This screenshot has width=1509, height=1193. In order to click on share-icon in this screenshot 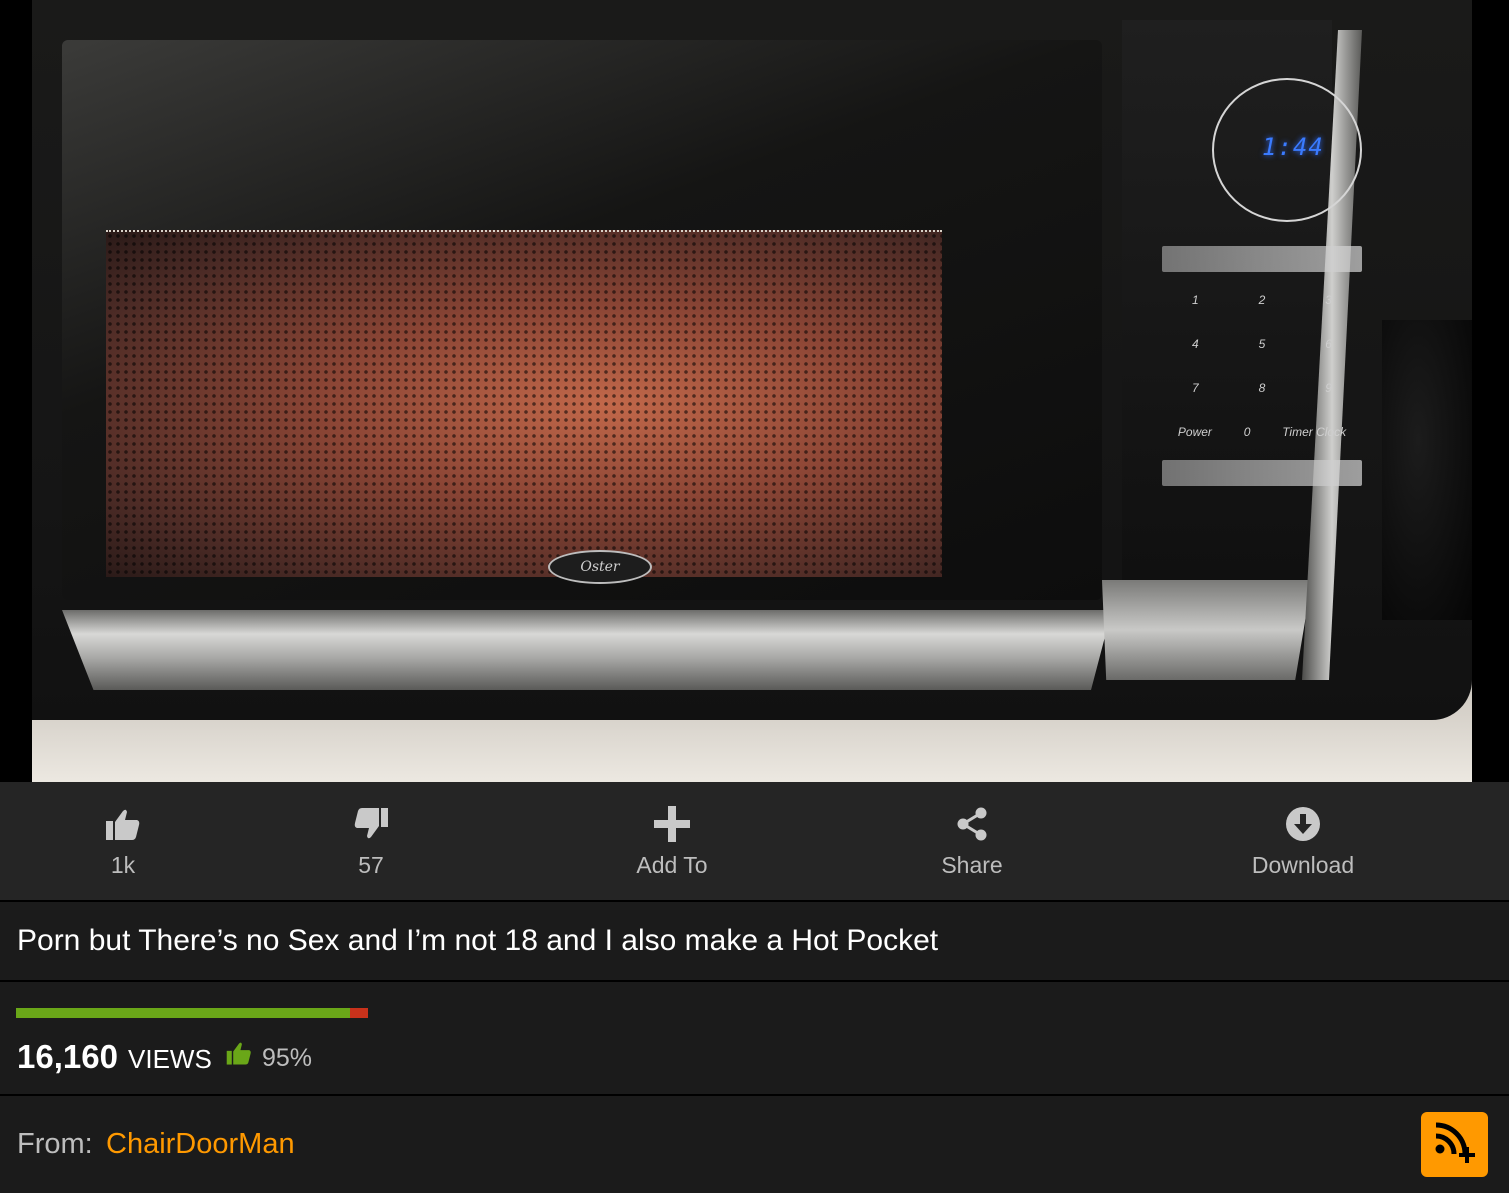, I will do `click(972, 824)`.